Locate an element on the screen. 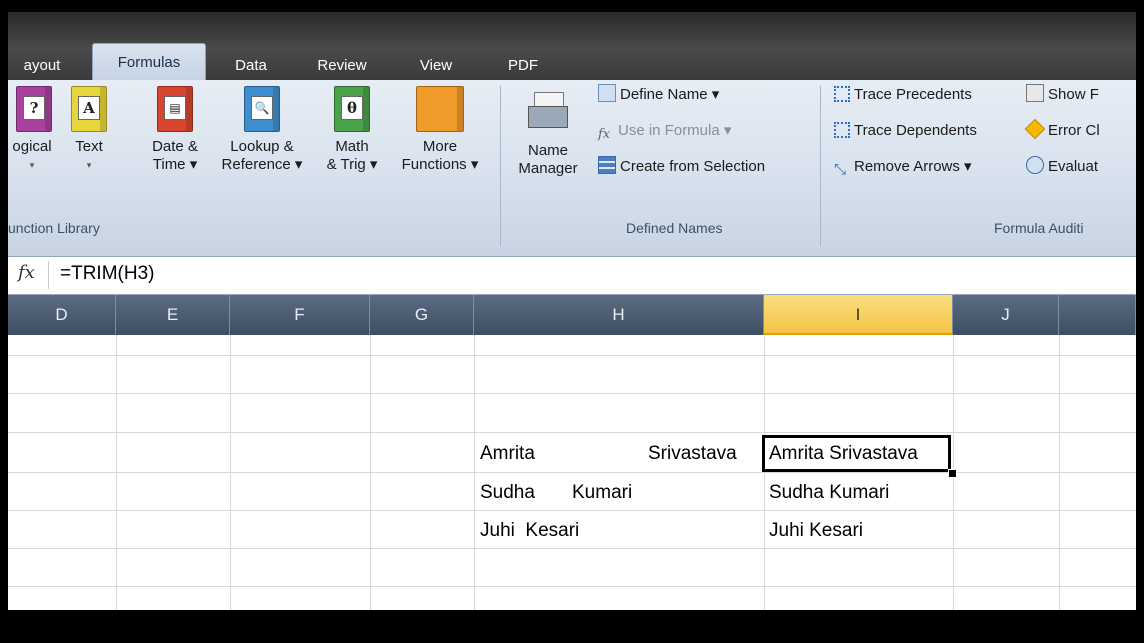 The height and width of the screenshot is (643, 1144). date-time-button: ▤ Date & Time ▾ is located at coordinates (175, 130).